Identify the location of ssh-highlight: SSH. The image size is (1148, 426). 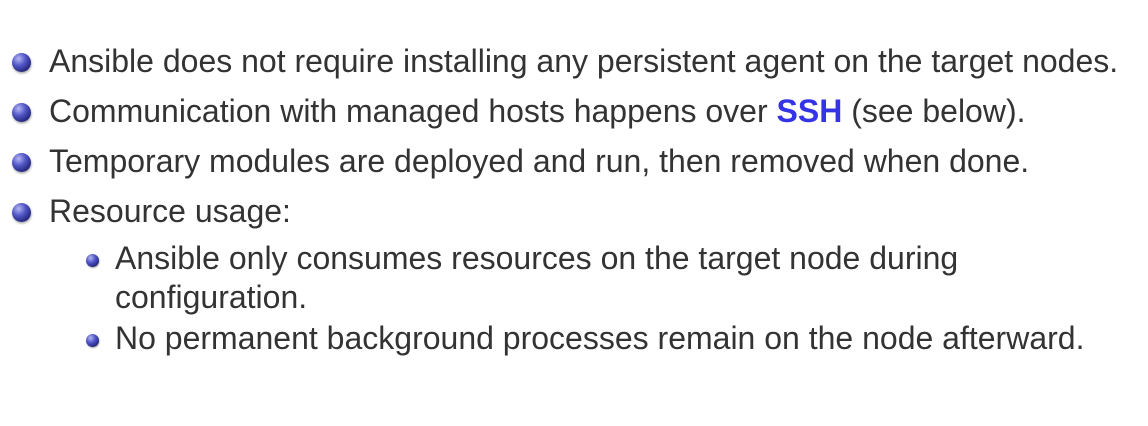
(809, 111).